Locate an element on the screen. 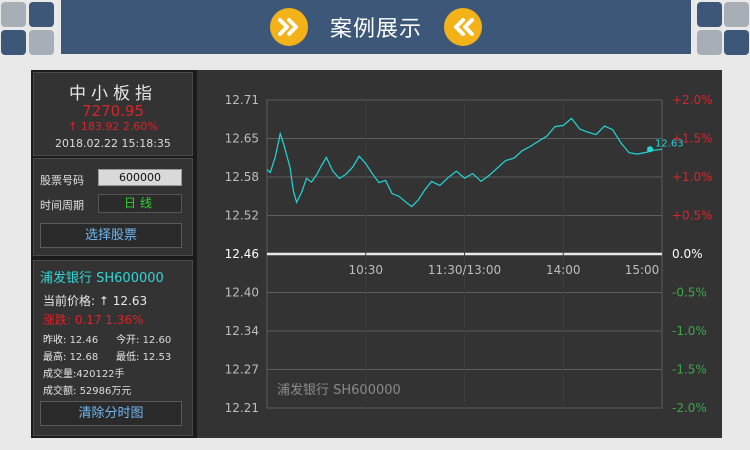  y-tick-label: 12.65 is located at coordinates (242, 139).